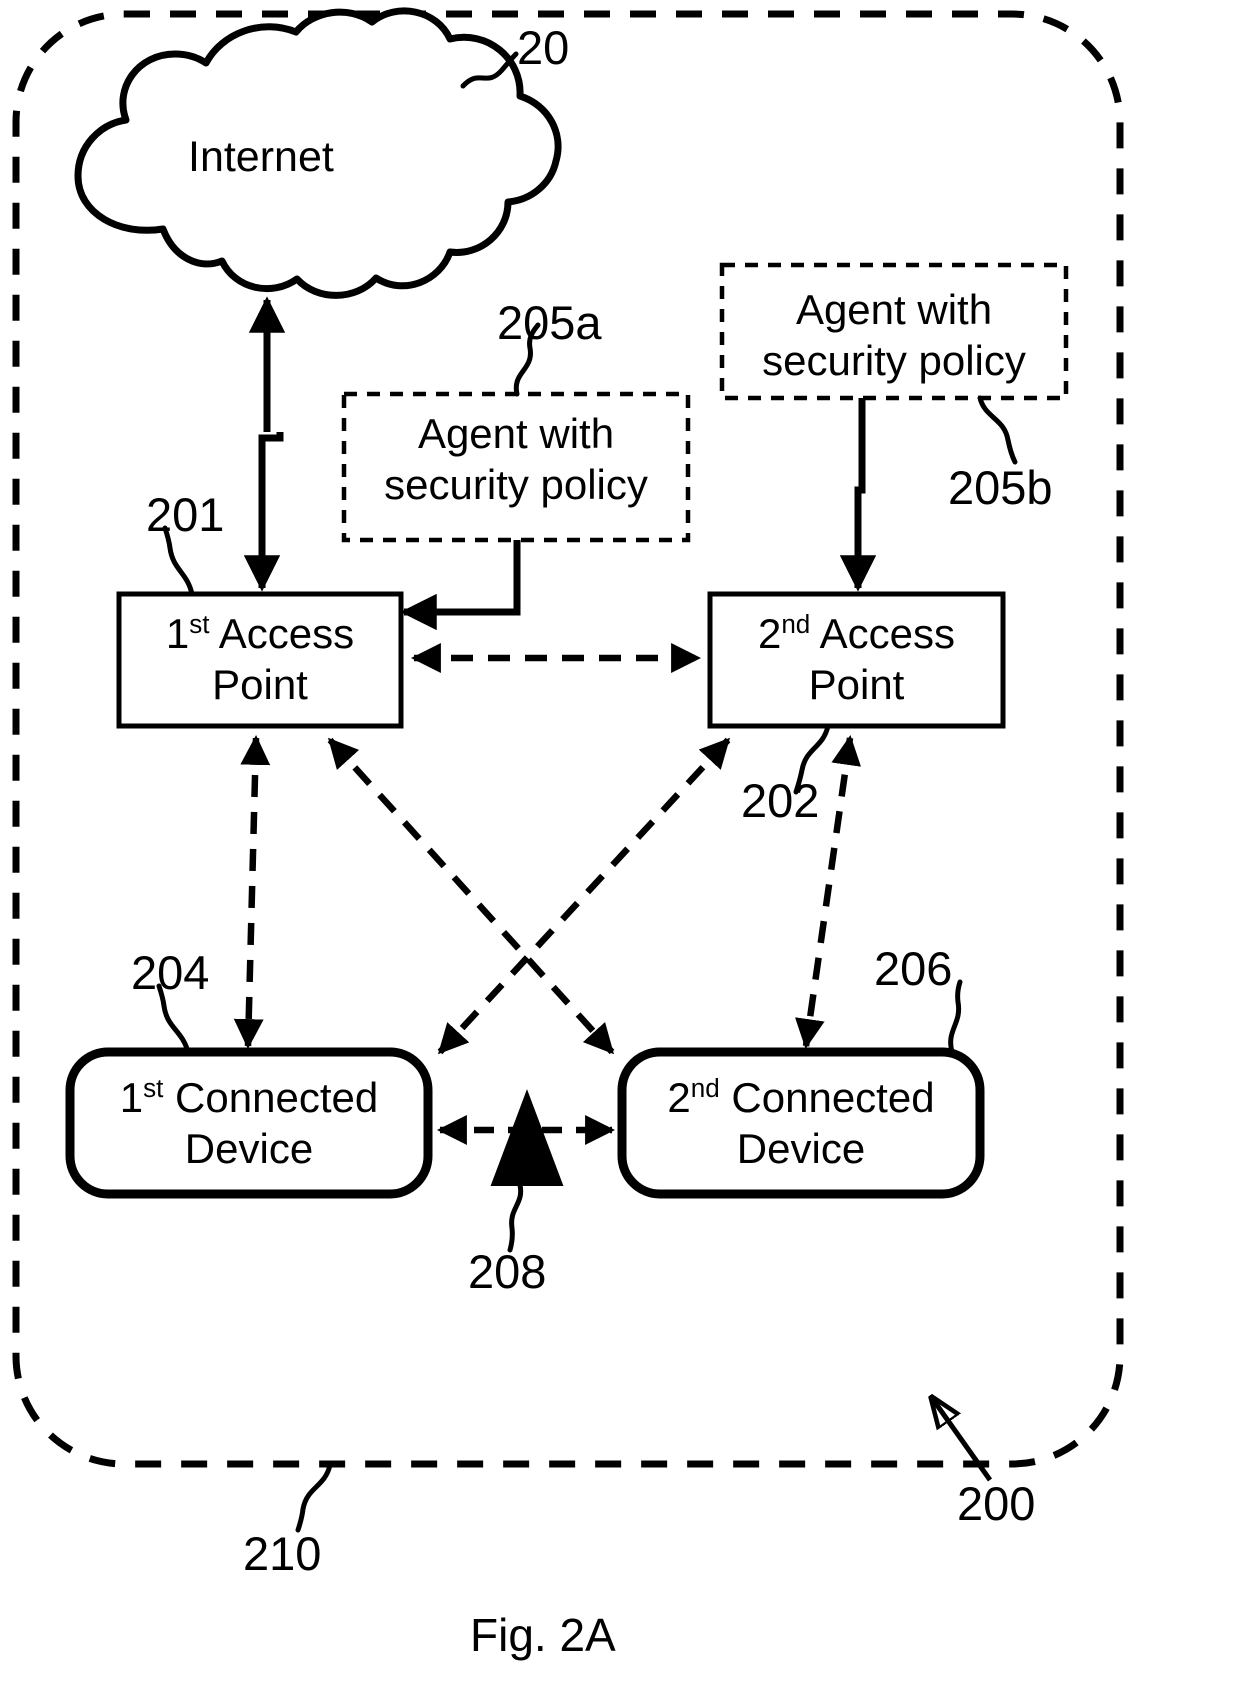  What do you see at coordinates (780, 800) in the screenshot?
I see `ref-number-202: 202` at bounding box center [780, 800].